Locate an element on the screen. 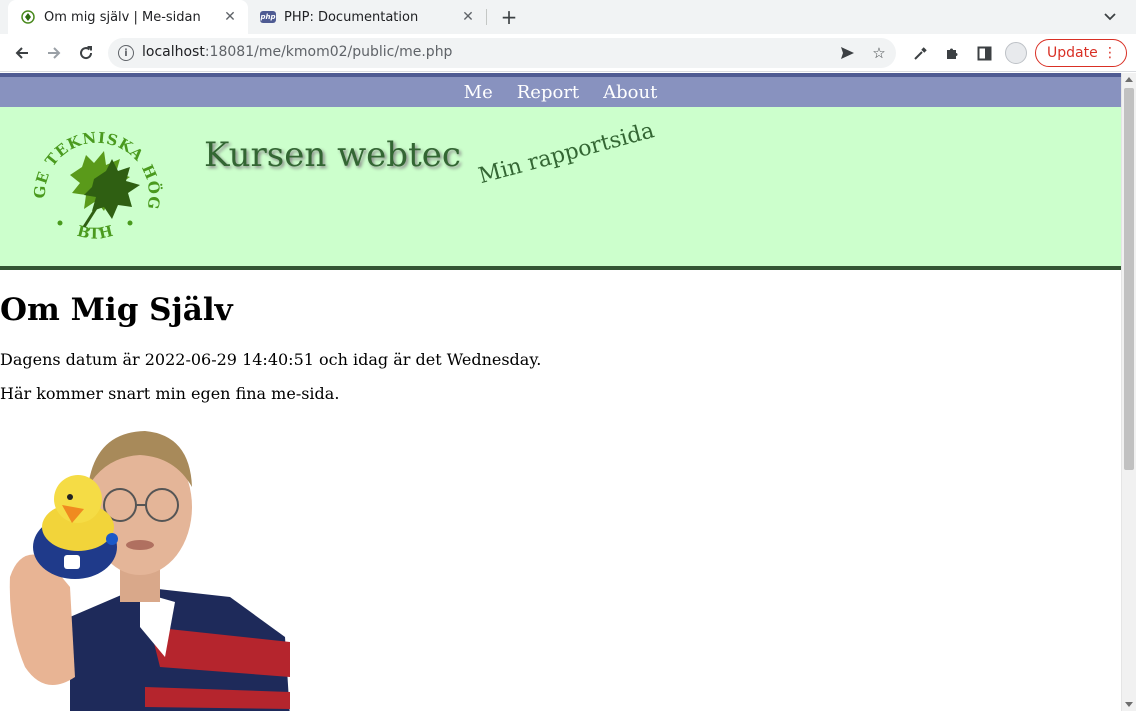  intro-paragraph: Här kommer snart min egen fina me-sida. is located at coordinates (170, 393).